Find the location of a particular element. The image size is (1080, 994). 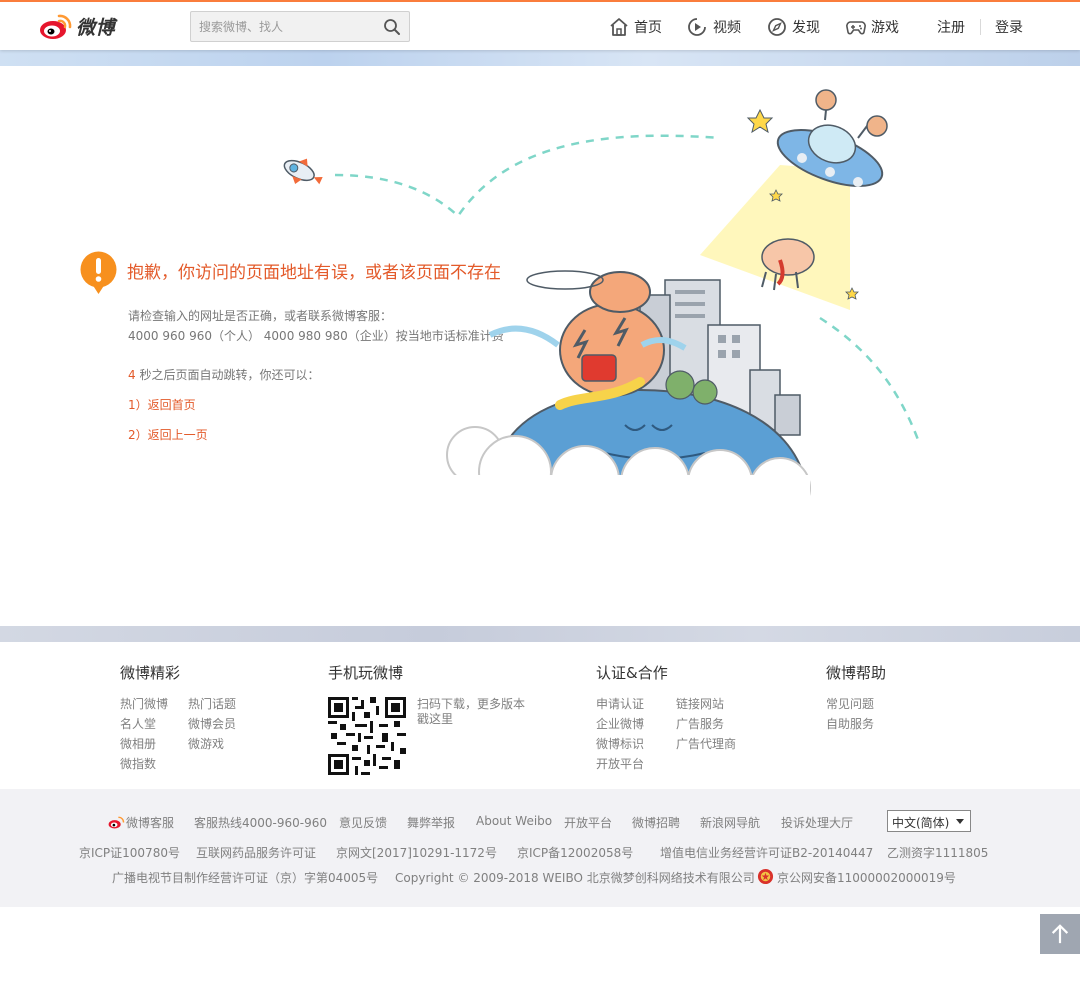

nav-video: 视频 is located at coordinates (714, 27).